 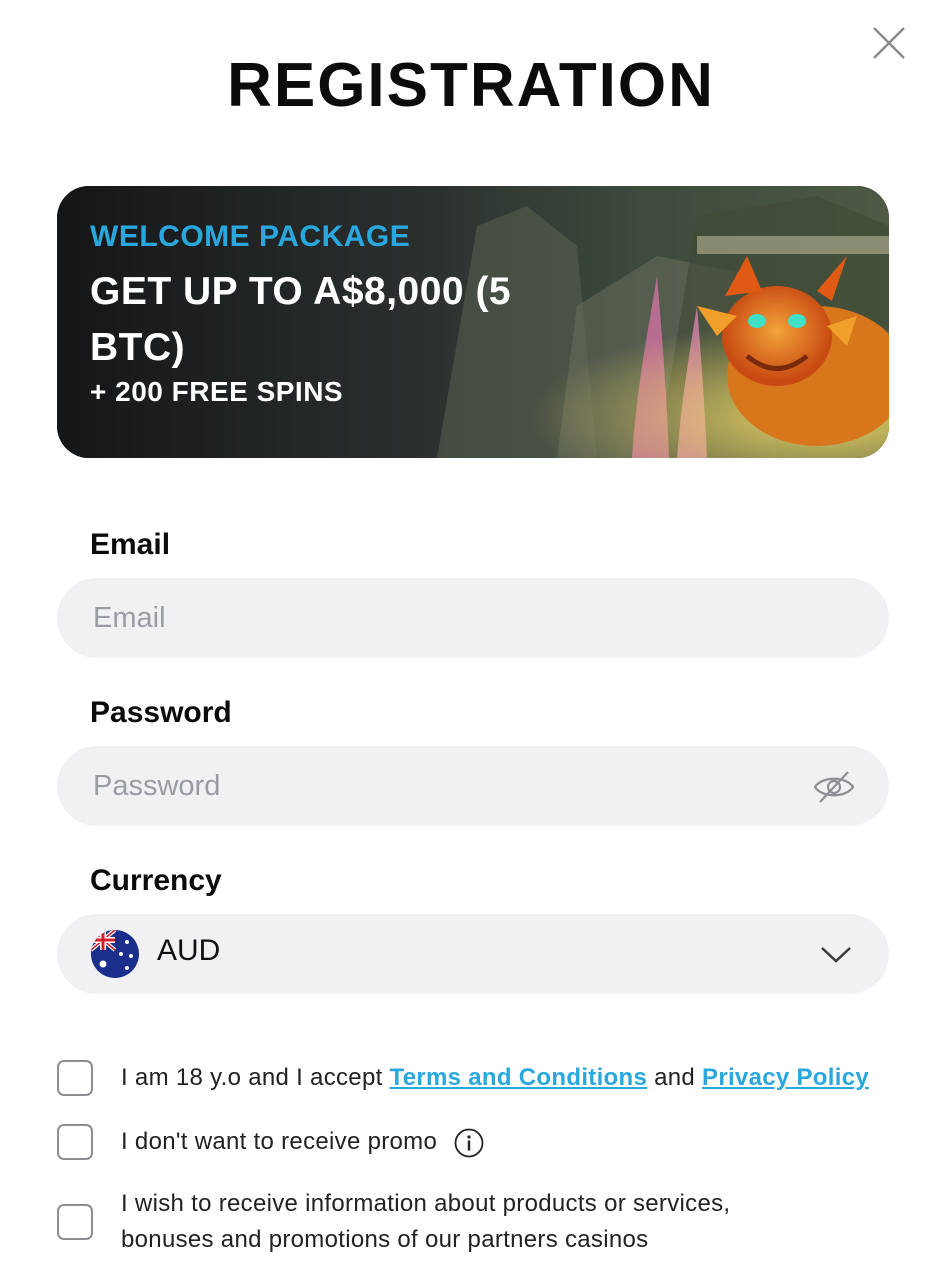 I want to click on eye-slash-icon, so click(x=834, y=787).